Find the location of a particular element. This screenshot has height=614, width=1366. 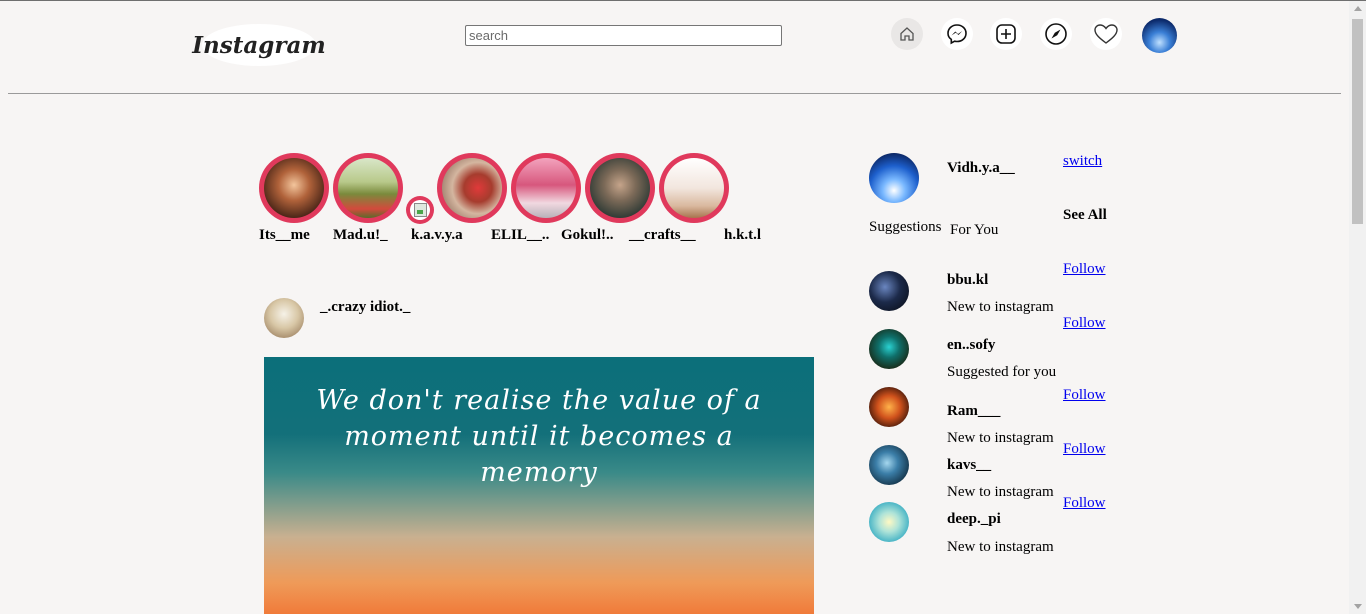

story-label: k.a.v.y.a is located at coordinates (437, 235).